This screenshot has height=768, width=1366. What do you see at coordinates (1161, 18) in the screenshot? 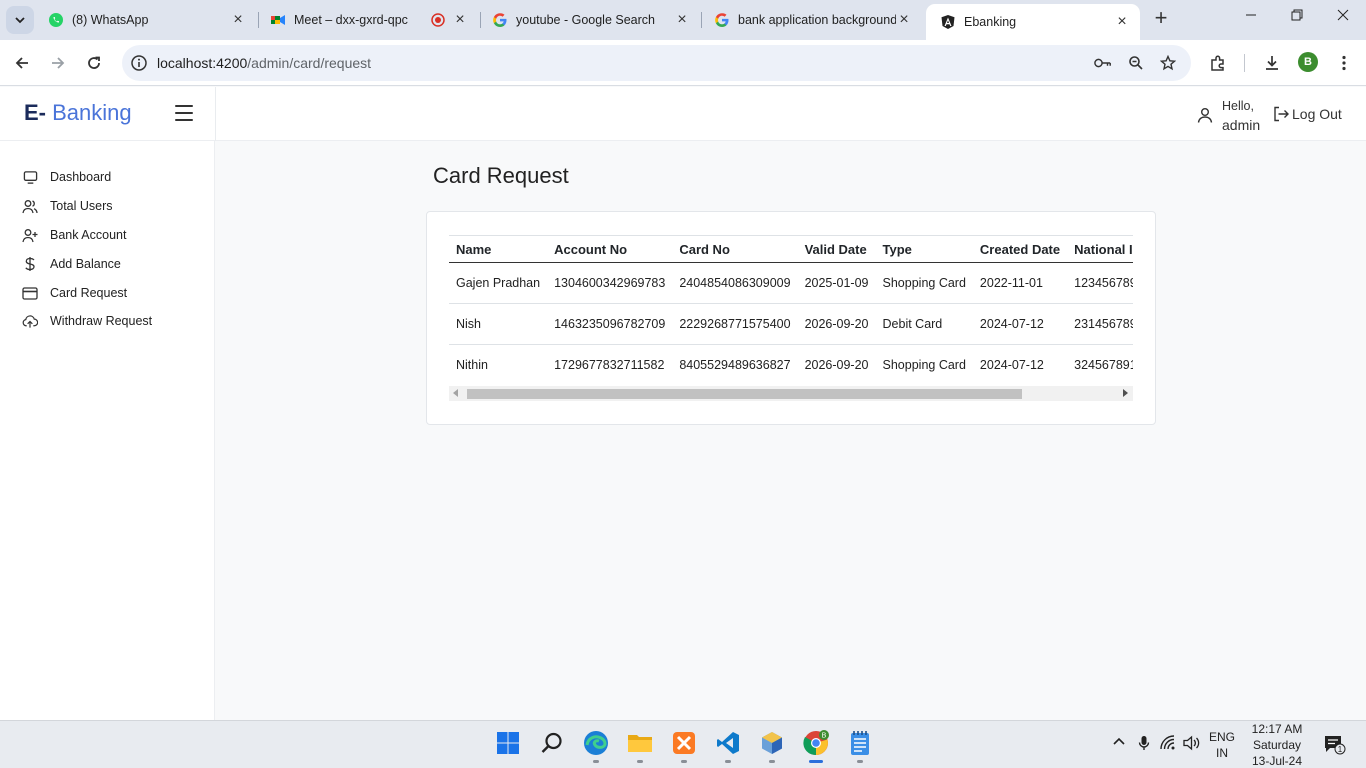
I see `new-tab-button: +` at bounding box center [1161, 18].